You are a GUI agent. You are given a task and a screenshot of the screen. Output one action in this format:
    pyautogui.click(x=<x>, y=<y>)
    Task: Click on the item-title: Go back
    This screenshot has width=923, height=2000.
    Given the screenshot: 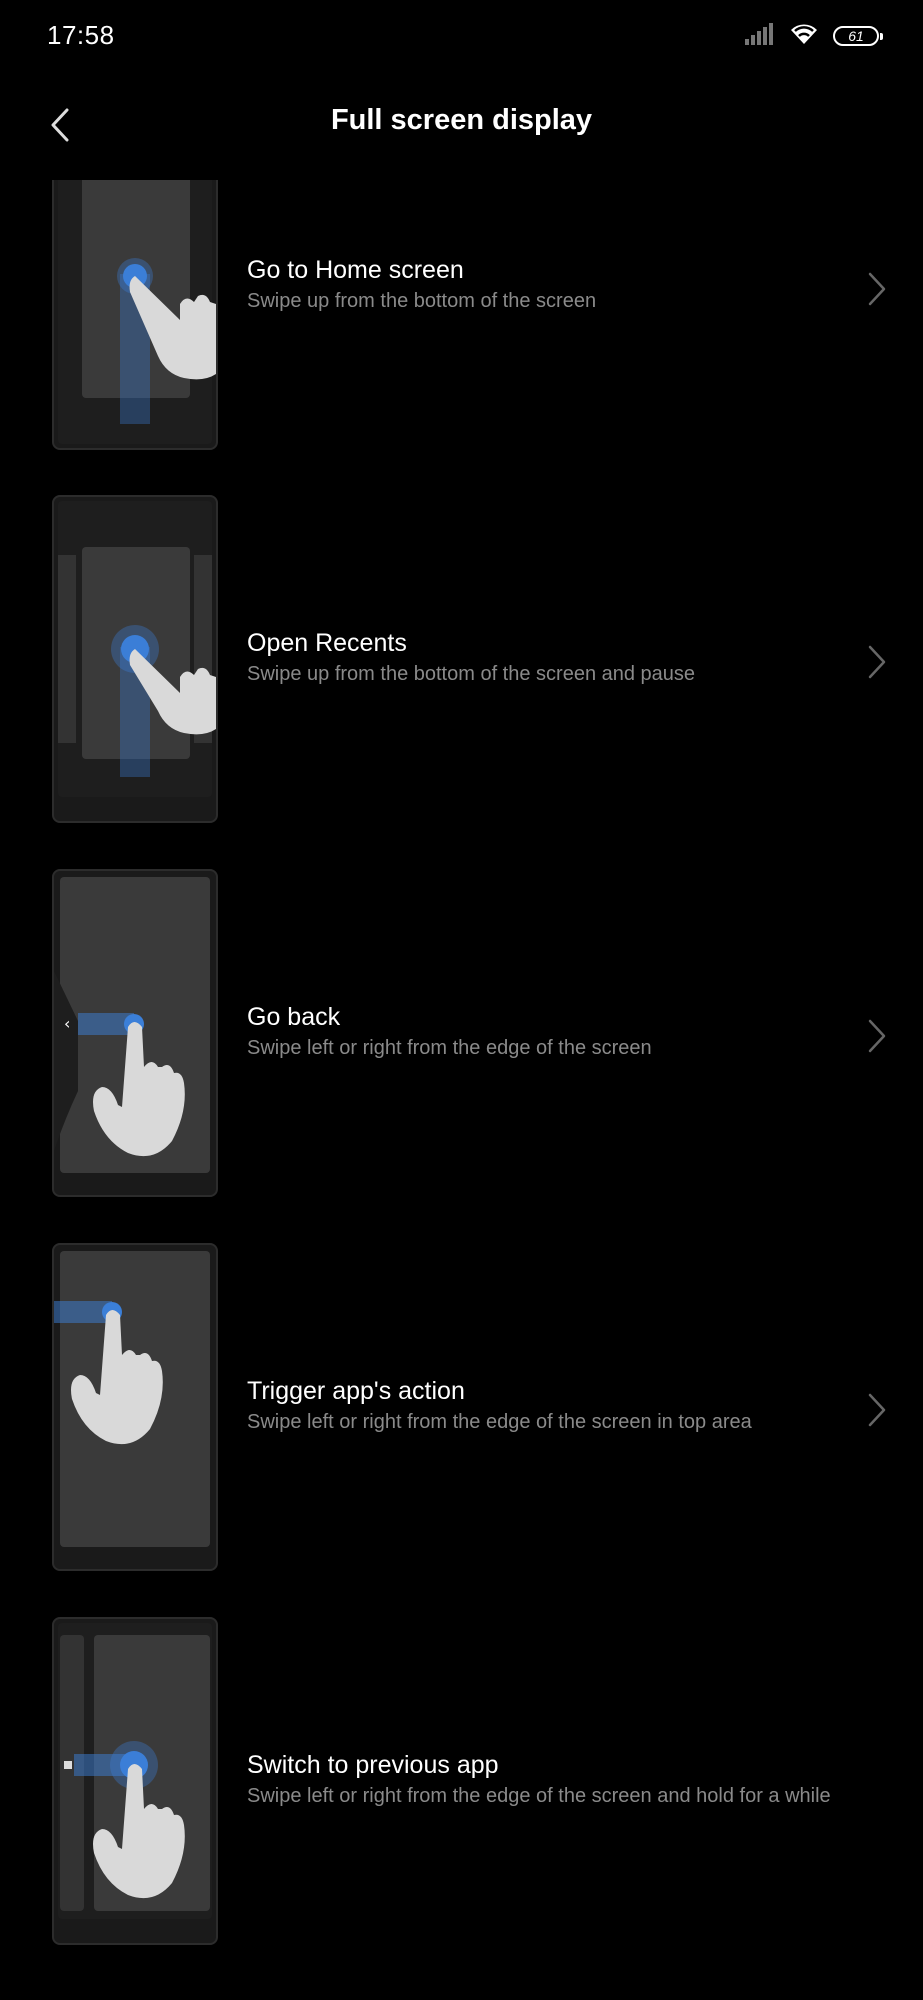 What is the action you would take?
    pyautogui.click(x=294, y=1017)
    